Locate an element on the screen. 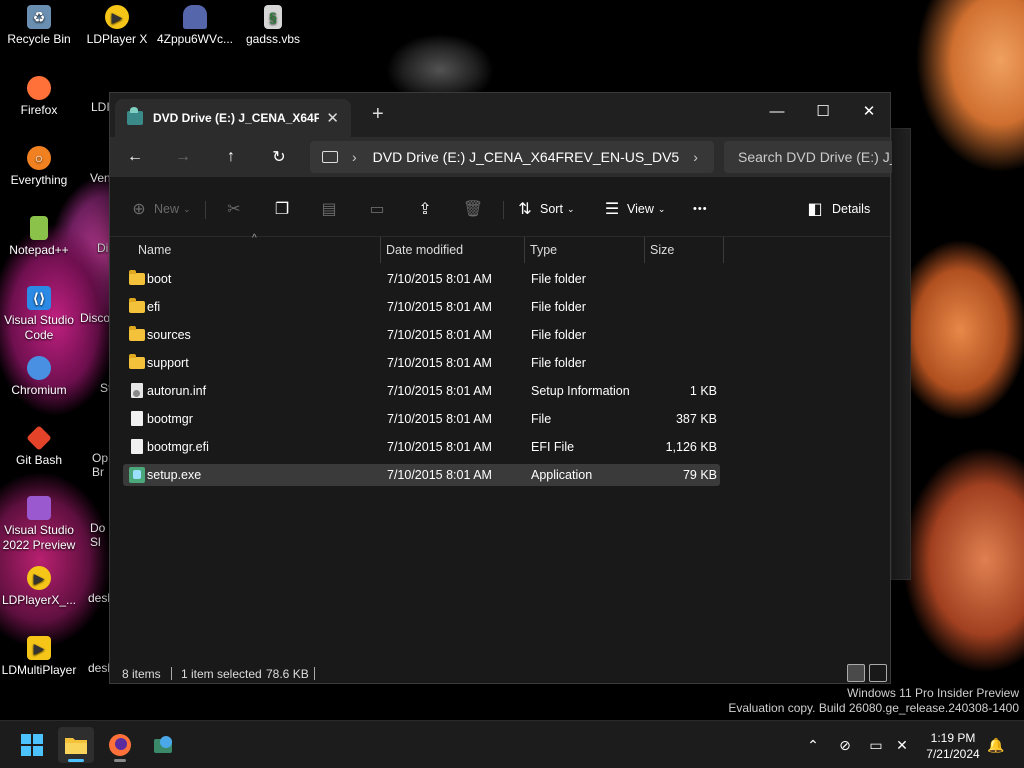 Image resolution: width=1024 pixels, height=768 pixels. rename-icon: ▭ is located at coordinates (377, 209).